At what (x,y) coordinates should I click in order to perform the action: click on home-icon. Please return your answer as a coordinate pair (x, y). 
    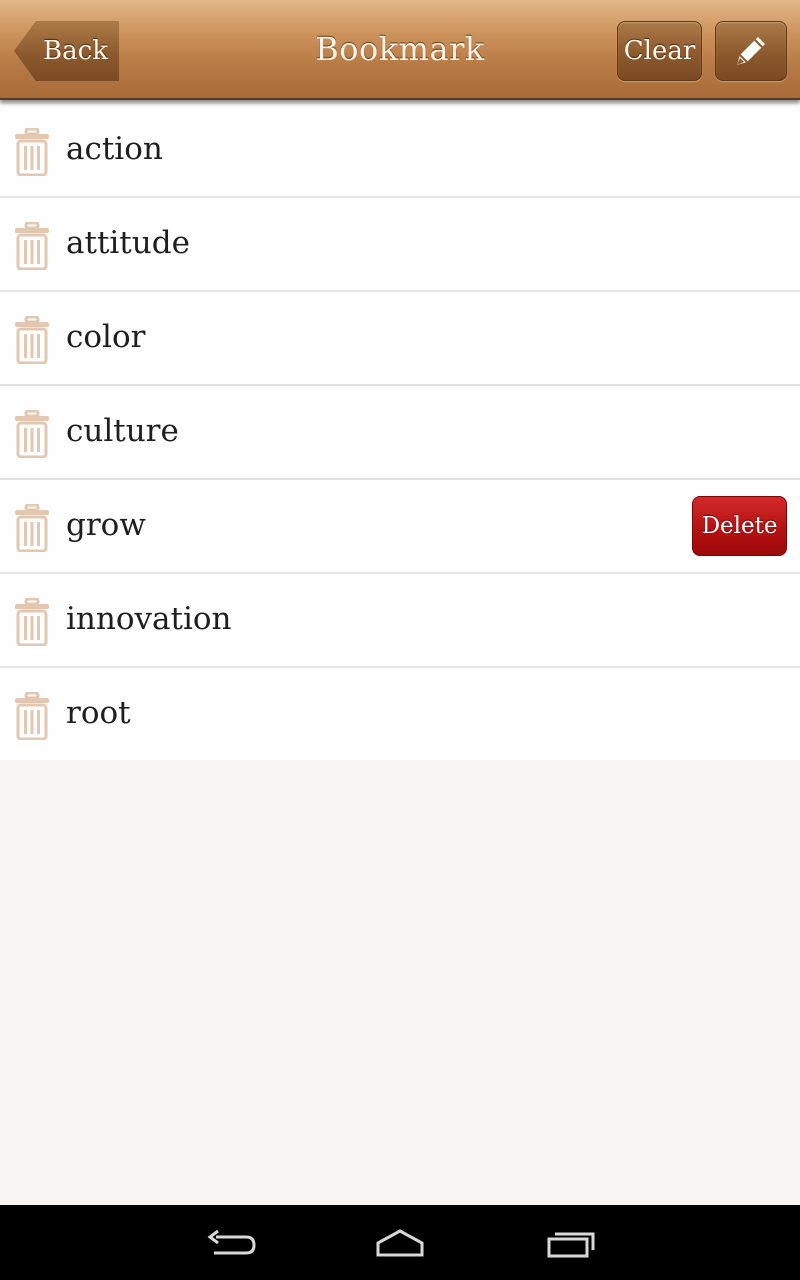
    Looking at the image, I should click on (400, 1243).